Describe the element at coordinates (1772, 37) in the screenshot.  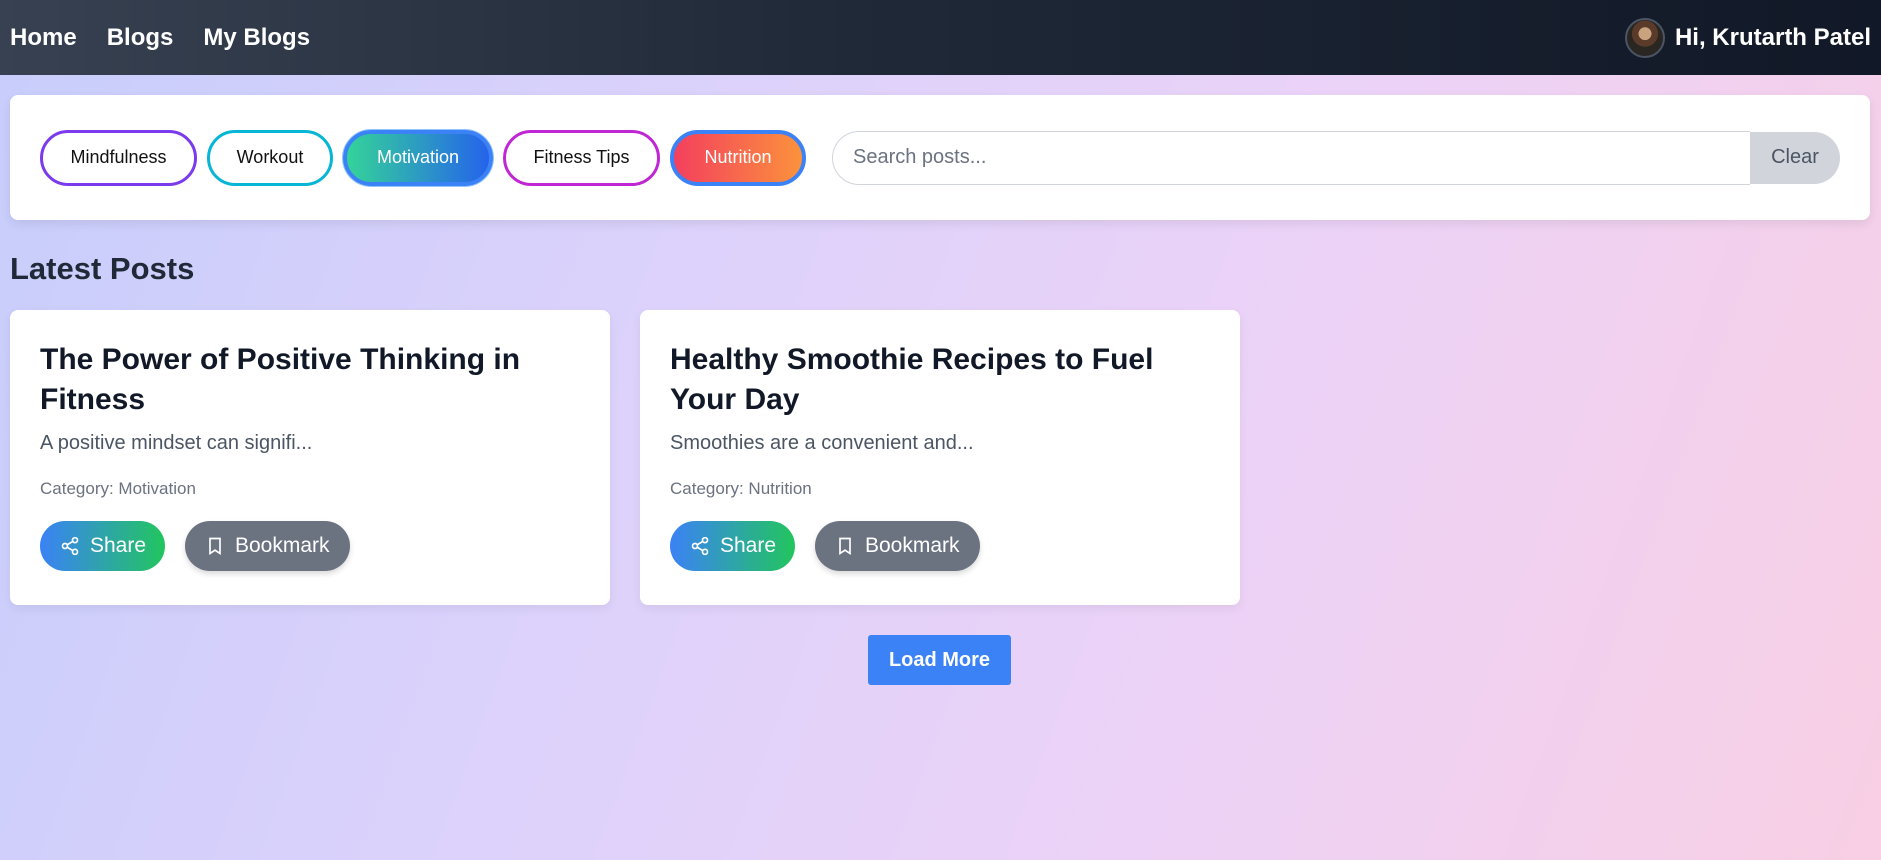
I see `user-greeting: Hi, Krutarth Patel` at that location.